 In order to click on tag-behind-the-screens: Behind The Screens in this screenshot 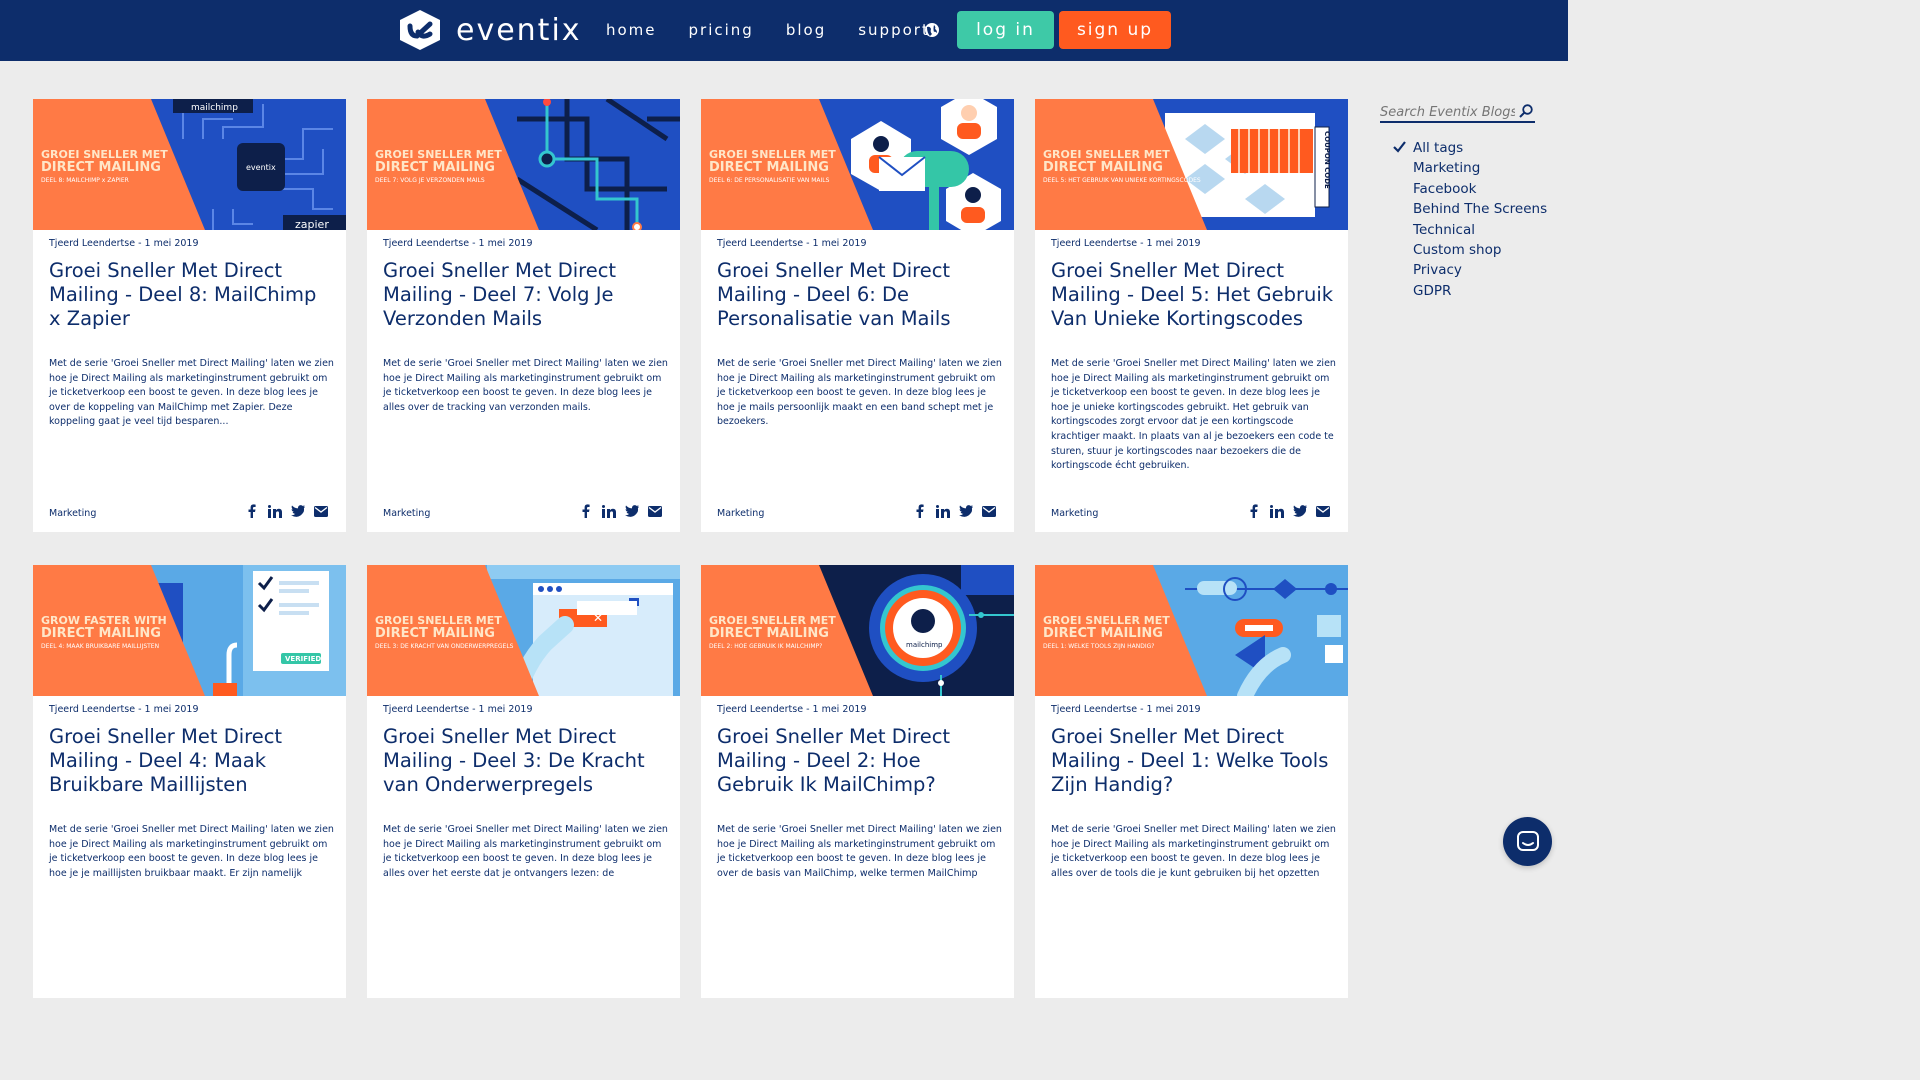, I will do `click(1480, 209)`.